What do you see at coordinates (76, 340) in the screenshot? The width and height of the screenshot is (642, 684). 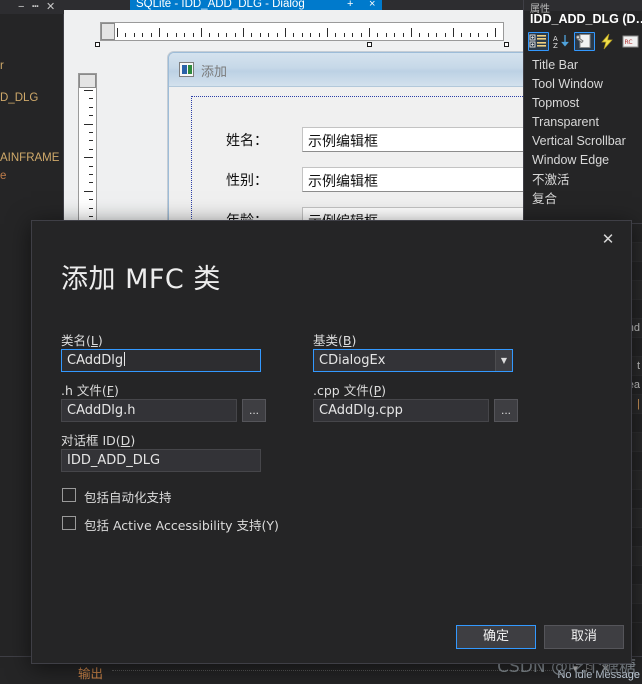 I see `class-name-label-pre: 类名(` at bounding box center [76, 340].